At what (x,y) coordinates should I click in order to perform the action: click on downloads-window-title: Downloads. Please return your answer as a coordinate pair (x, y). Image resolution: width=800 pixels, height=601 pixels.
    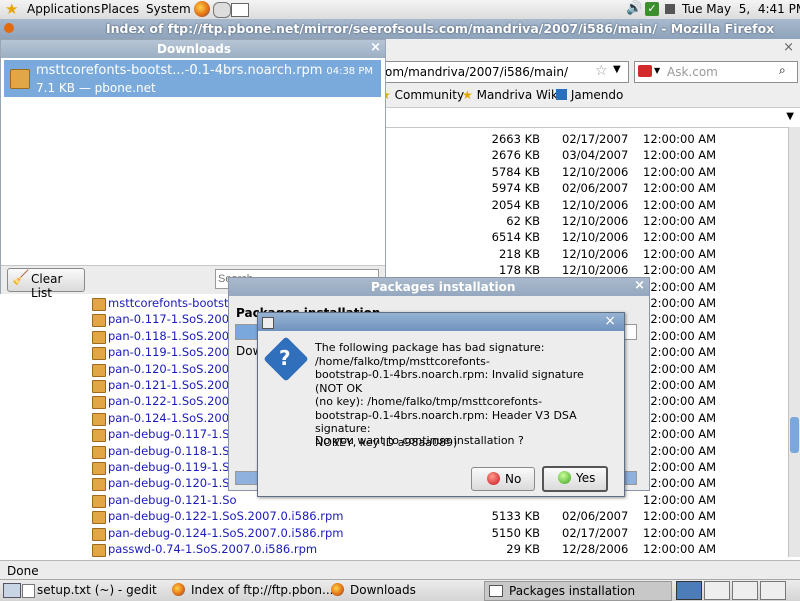
    Looking at the image, I should click on (194, 49).